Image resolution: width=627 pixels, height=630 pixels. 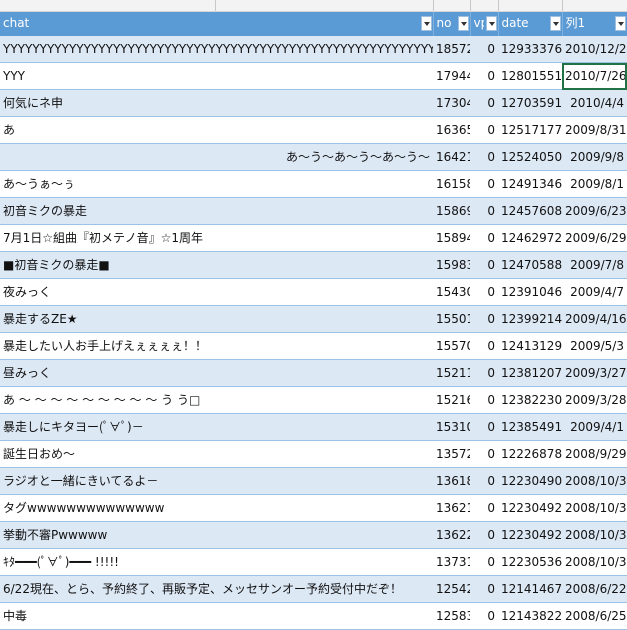 What do you see at coordinates (530, 427) in the screenshot?
I see `cell-date: 1238549111` at bounding box center [530, 427].